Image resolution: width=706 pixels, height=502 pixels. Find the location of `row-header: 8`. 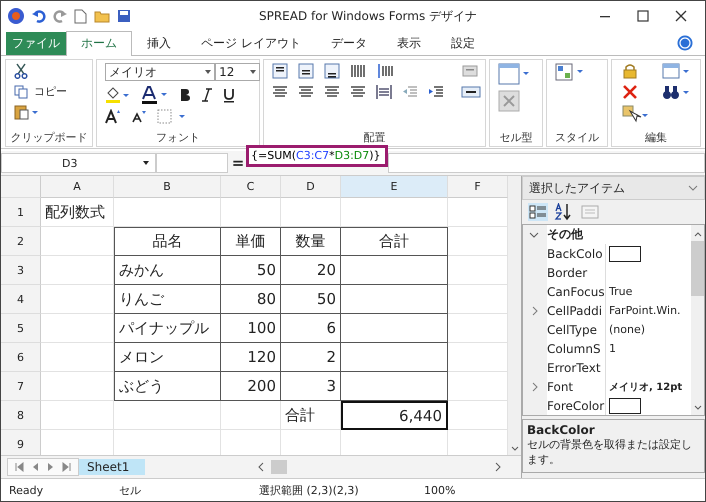

row-header: 8 is located at coordinates (21, 415).